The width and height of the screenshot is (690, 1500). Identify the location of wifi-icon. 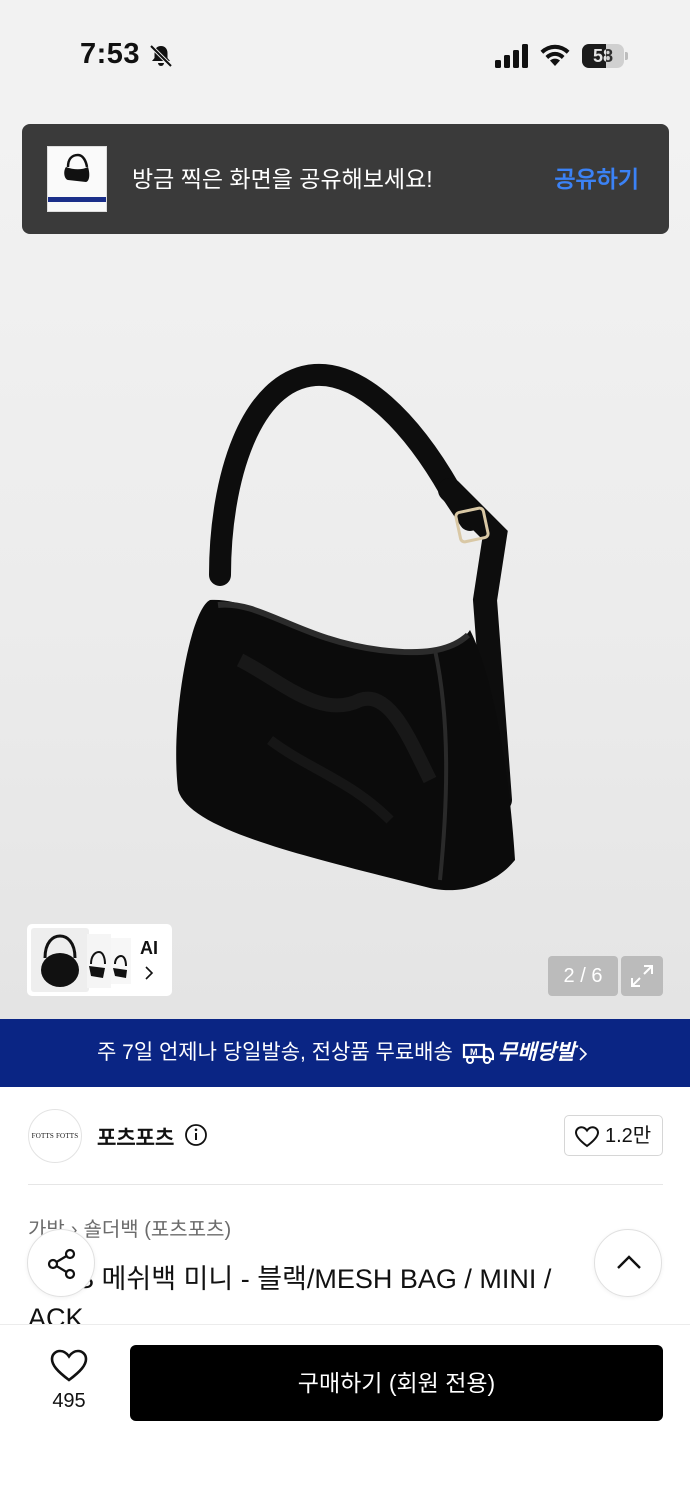
(555, 55).